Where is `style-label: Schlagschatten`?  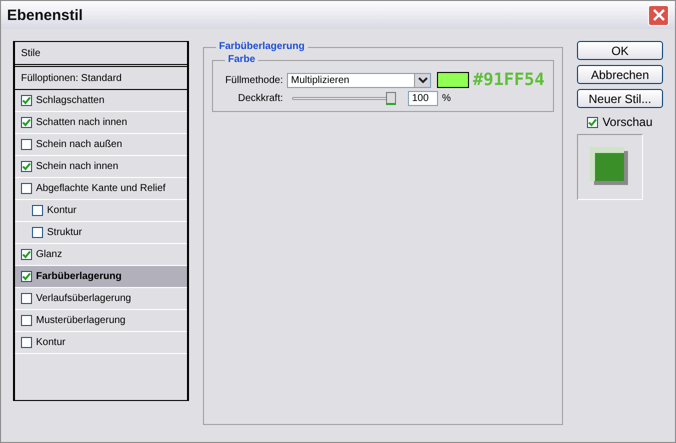 style-label: Schlagschatten is located at coordinates (70, 100).